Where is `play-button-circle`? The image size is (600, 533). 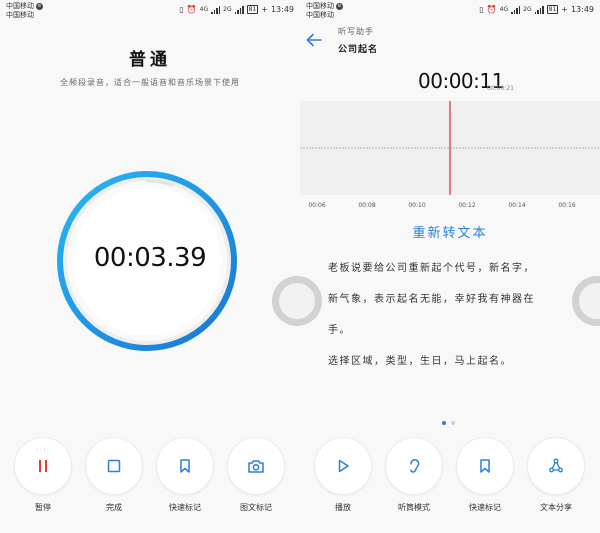
play-button-circle is located at coordinates (343, 466).